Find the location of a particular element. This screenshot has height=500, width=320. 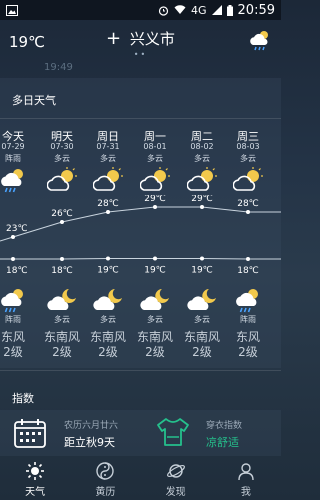

person-icon is located at coordinates (246, 472).